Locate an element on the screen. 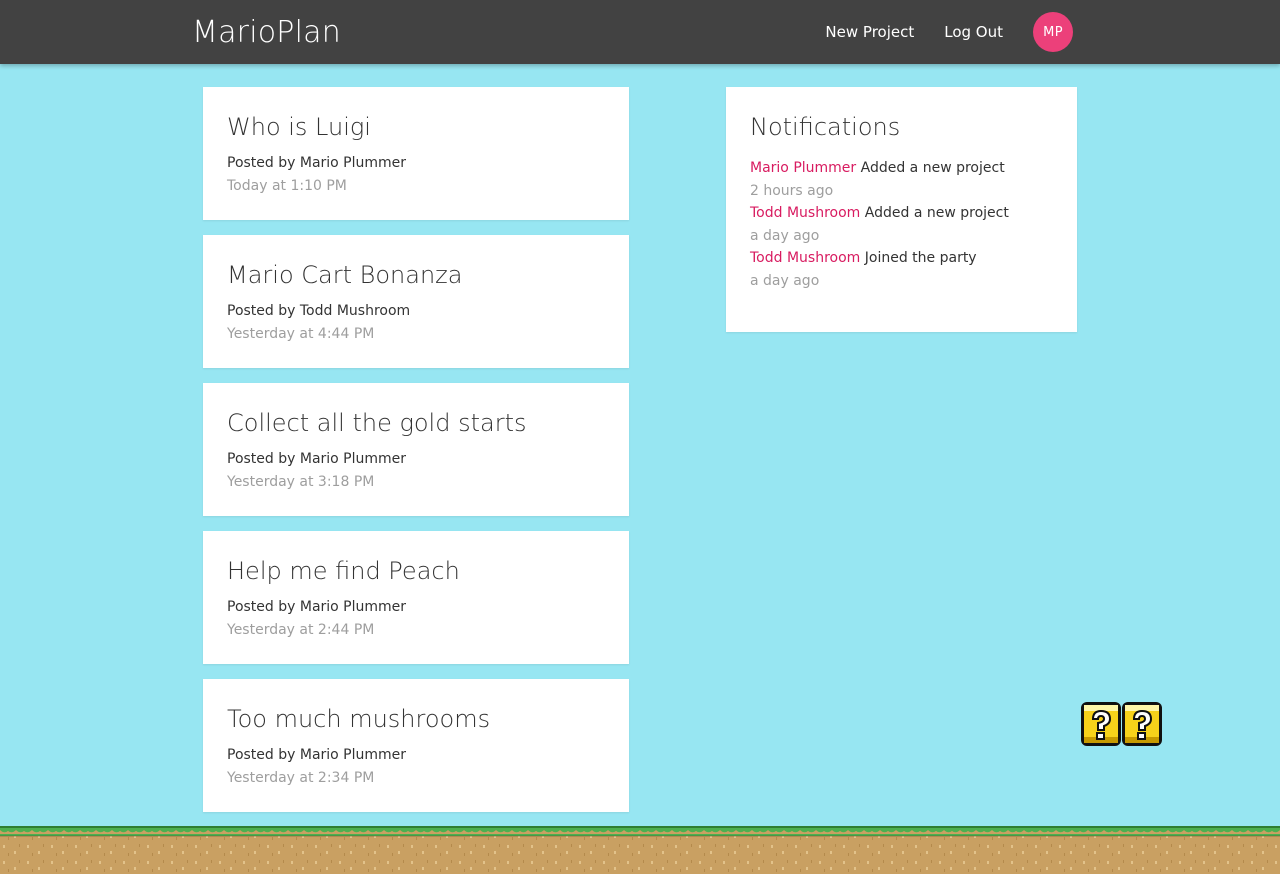  project-date: Yesterday at 2:44 PM is located at coordinates (301, 630).